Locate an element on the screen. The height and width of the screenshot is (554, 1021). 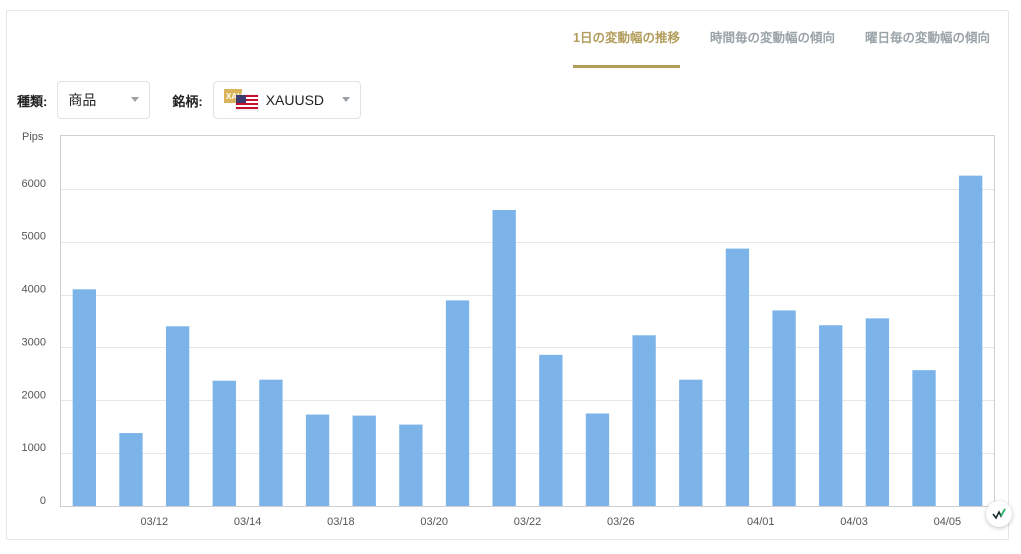
y-tick-label: 2000 is located at coordinates (34, 395).